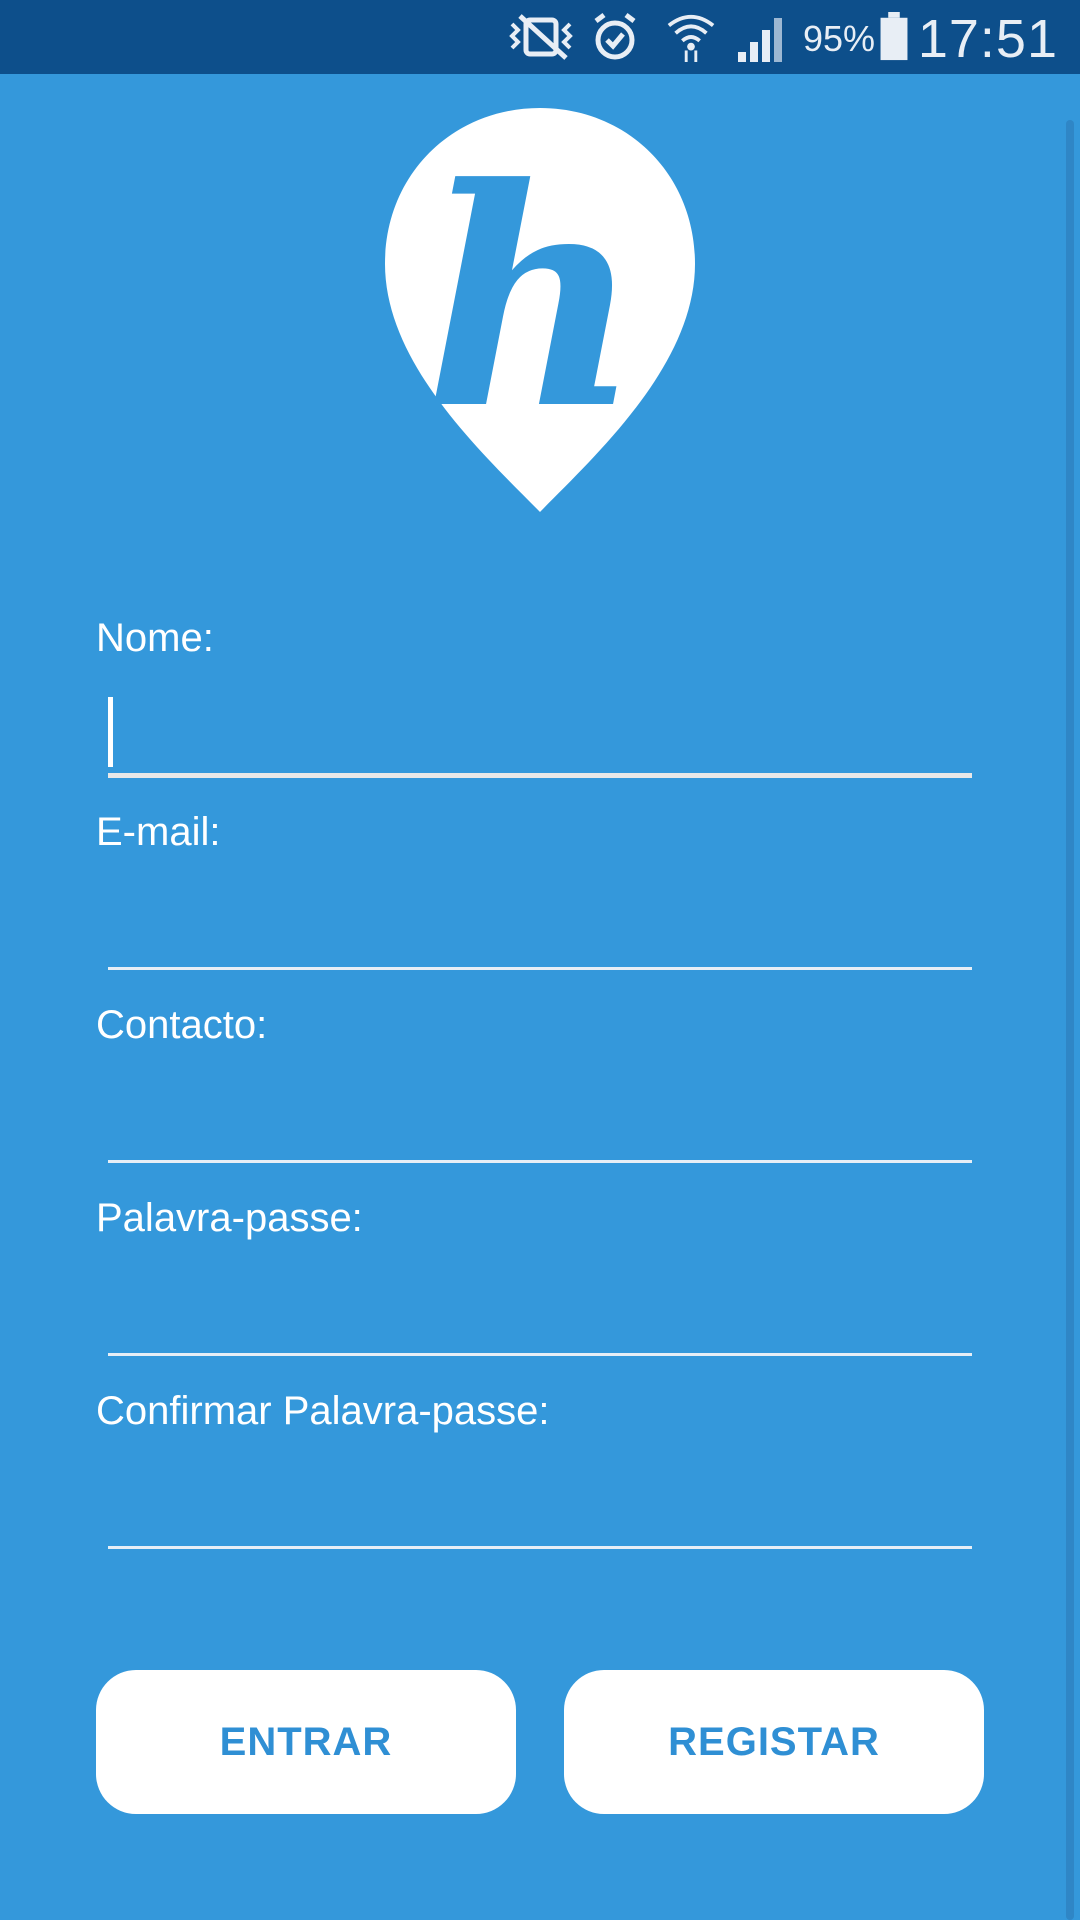  I want to click on contact-label: Contacto:, so click(182, 1025).